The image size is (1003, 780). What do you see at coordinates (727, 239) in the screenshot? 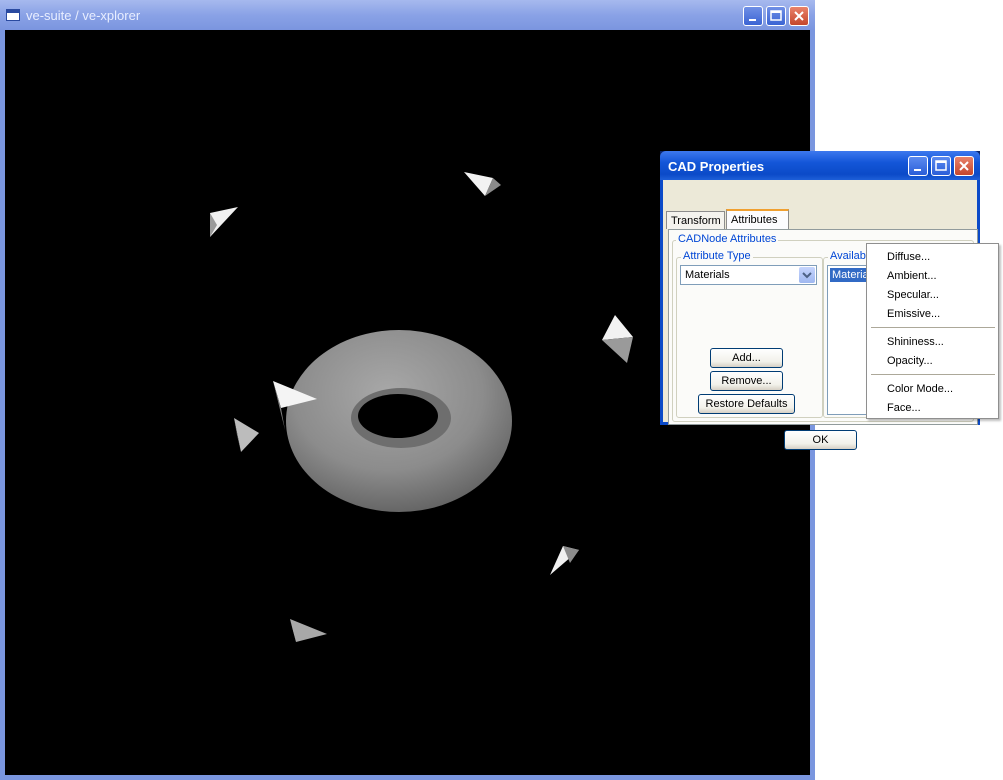
I see `cadnode-attributes-label: CADNode Attributes` at bounding box center [727, 239].